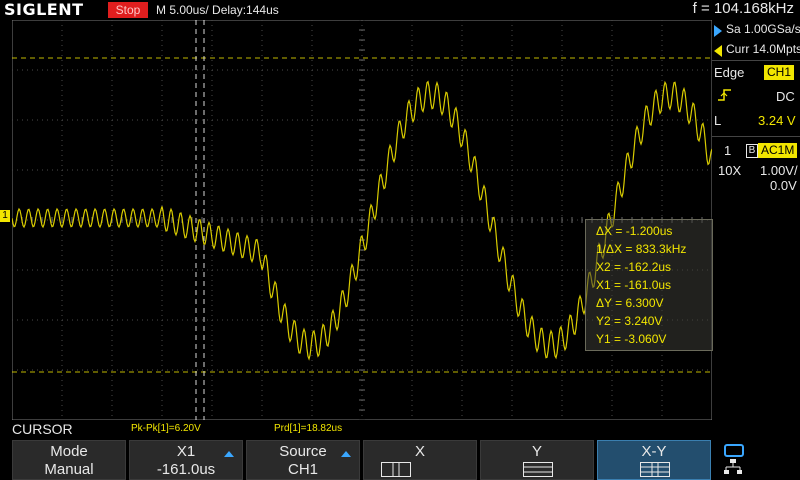 This screenshot has width=800, height=480. I want to click on trigger-source: CH1, so click(779, 72).